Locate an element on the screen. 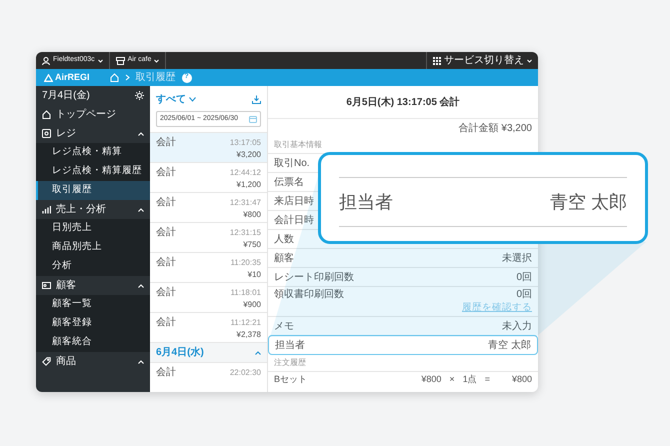 The width and height of the screenshot is (670, 446). subtotal: ¥800 is located at coordinates (522, 379).